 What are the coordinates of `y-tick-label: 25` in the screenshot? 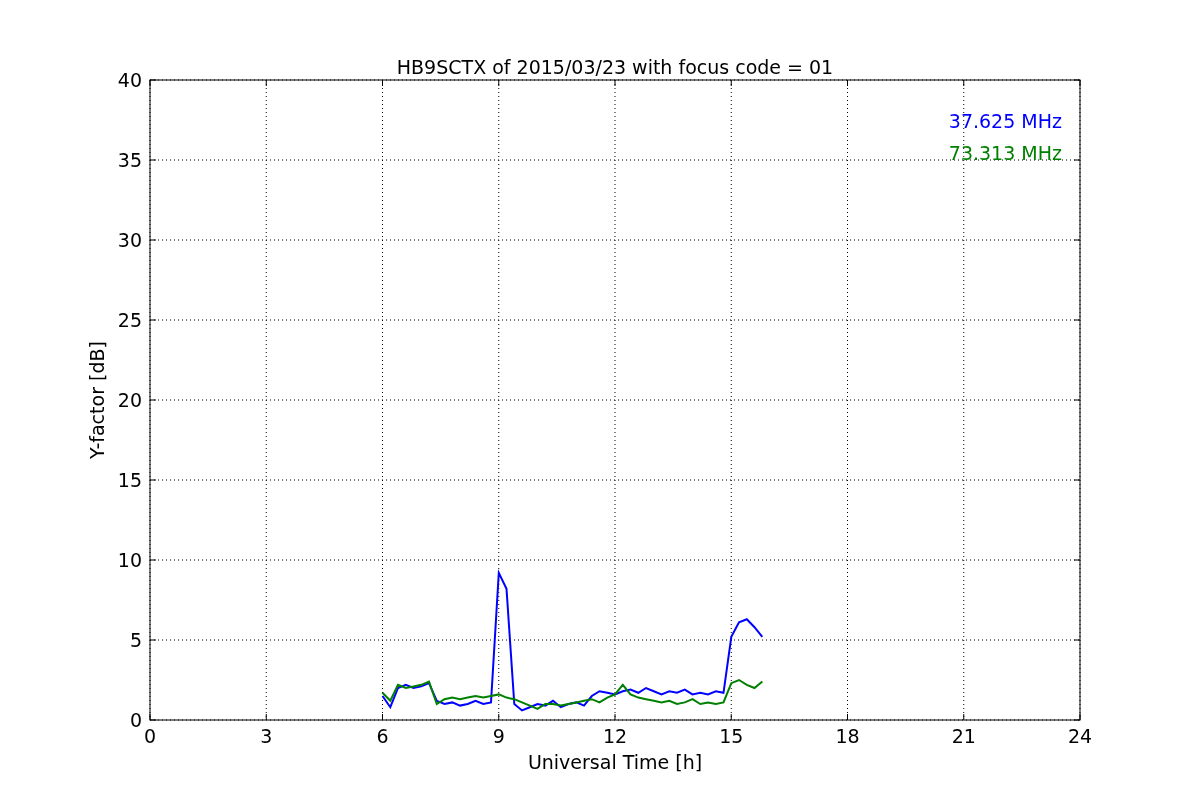 It's located at (129, 320).